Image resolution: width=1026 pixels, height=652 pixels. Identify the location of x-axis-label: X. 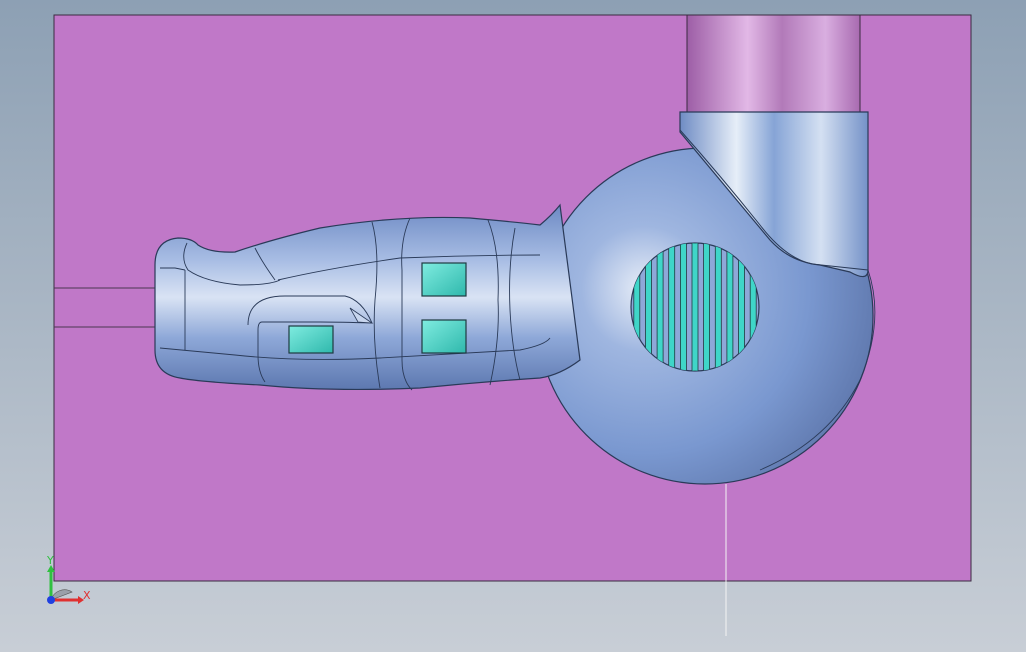
(87, 595).